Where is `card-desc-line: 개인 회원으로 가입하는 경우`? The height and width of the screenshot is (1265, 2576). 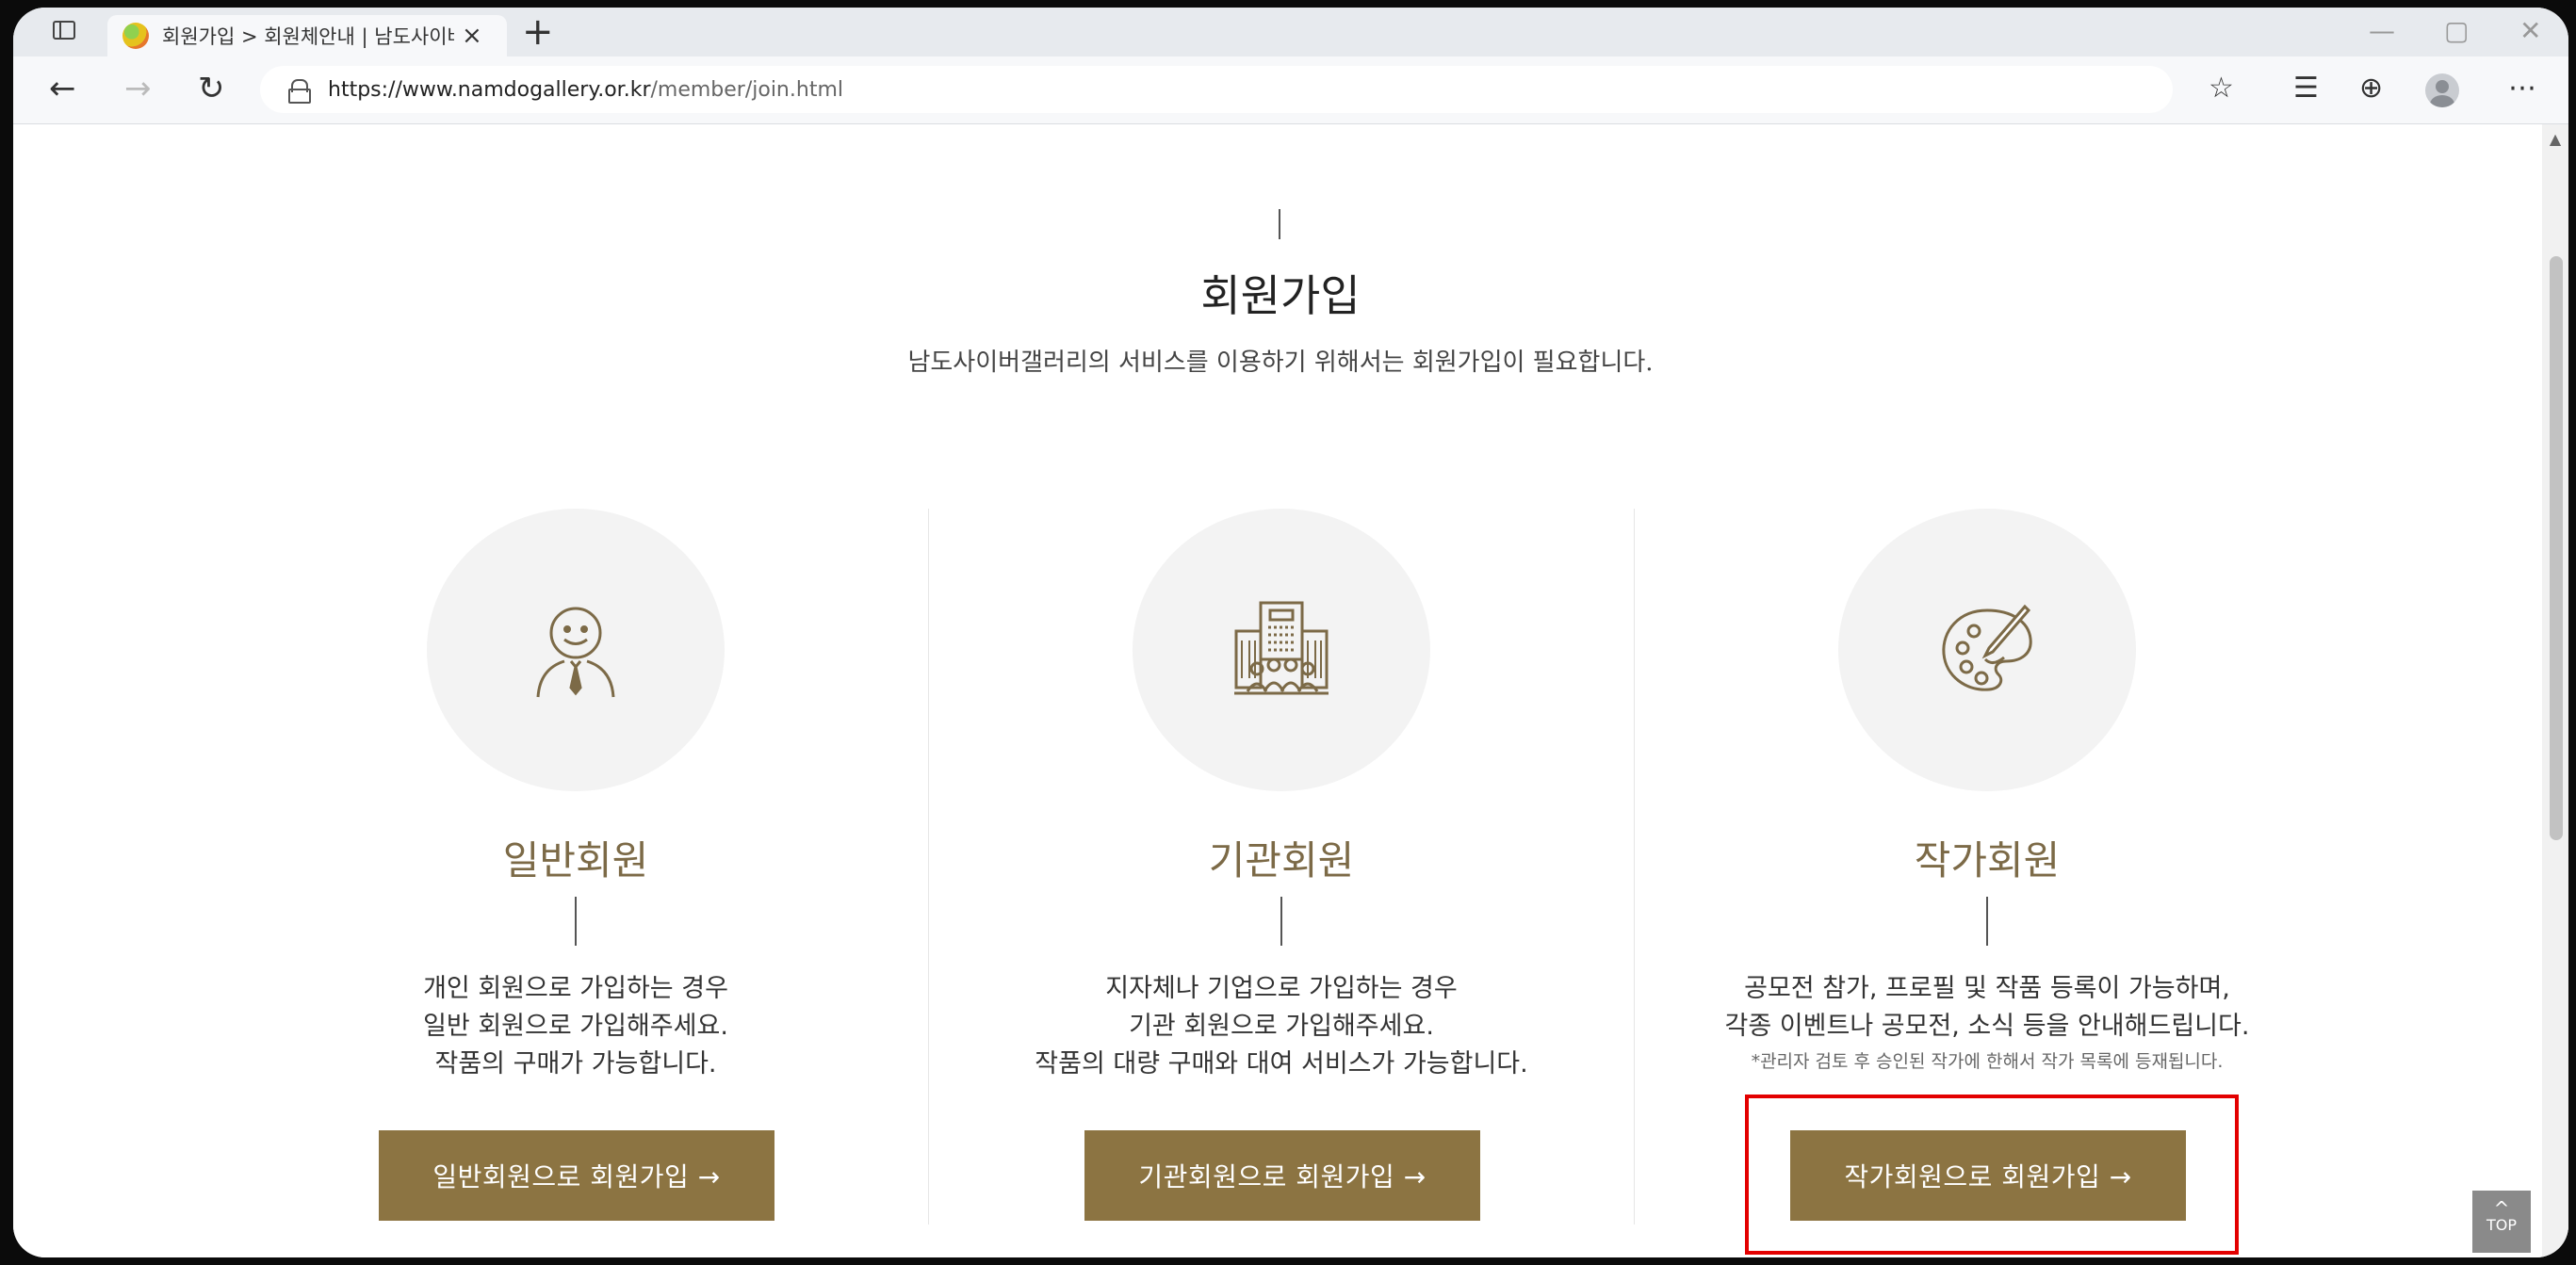
card-desc-line: 개인 회원으로 가입하는 경우 is located at coordinates (575, 988).